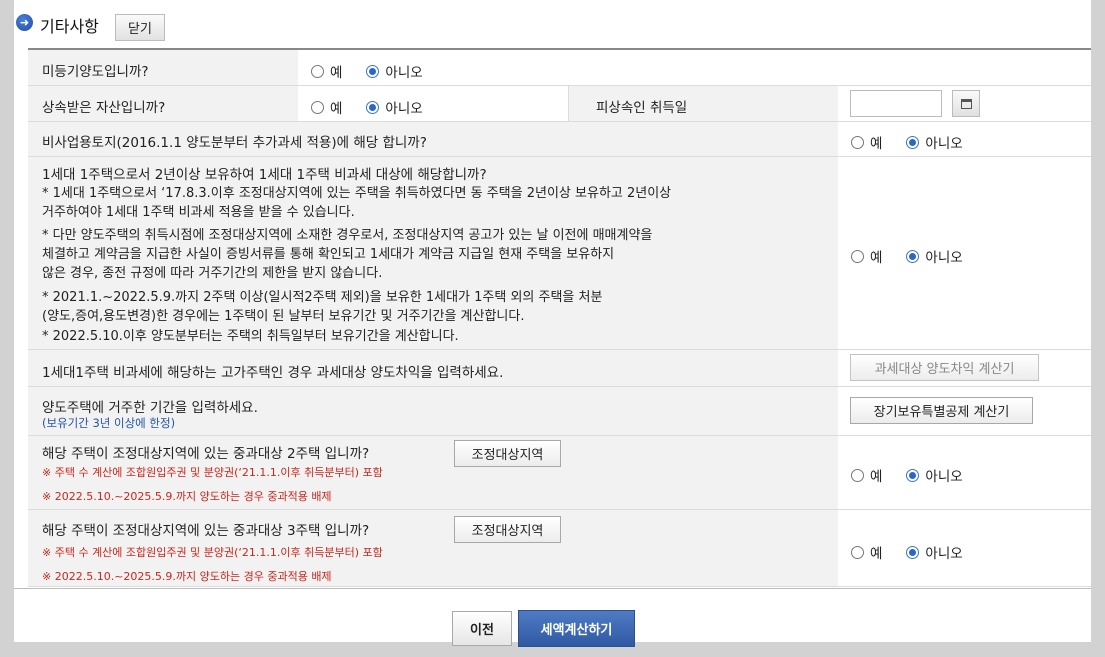  I want to click on transfer-gain-calculator-button: 과세대상 양도차익 계산기, so click(944, 367).